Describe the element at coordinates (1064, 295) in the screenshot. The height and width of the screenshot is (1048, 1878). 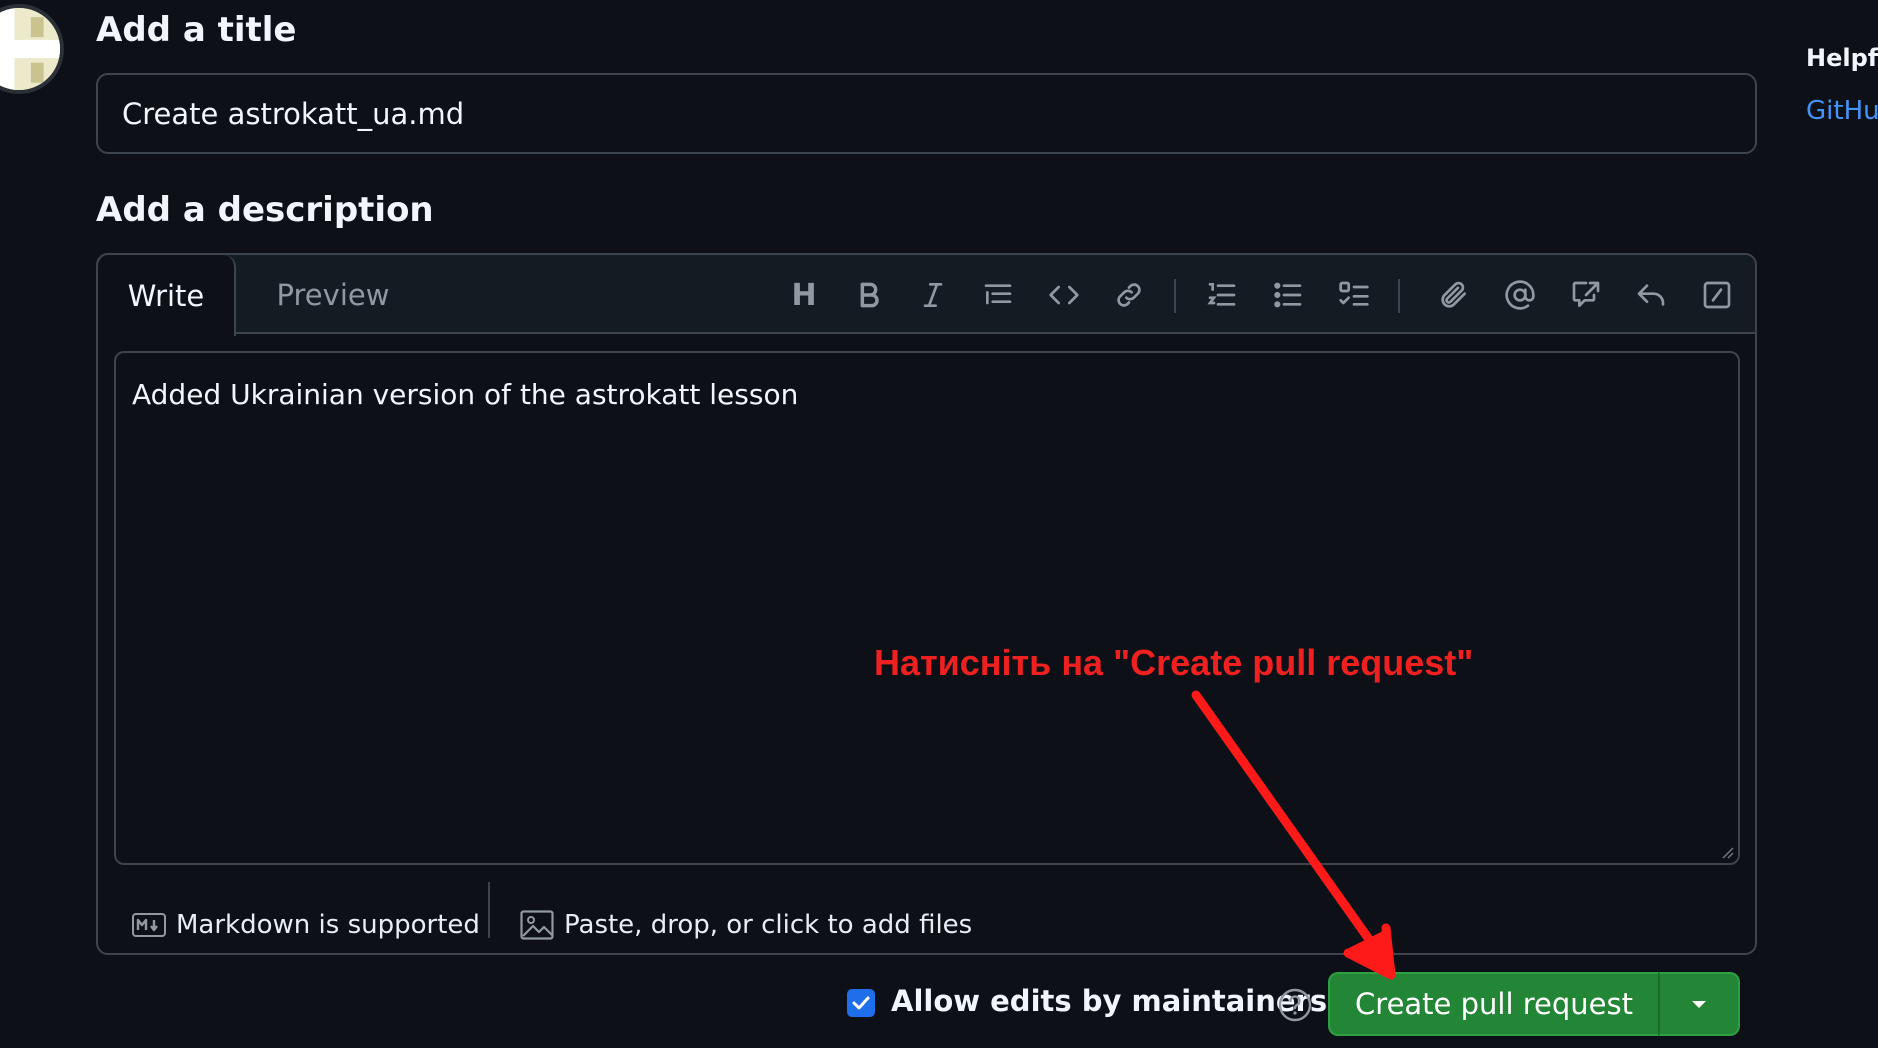
I see `code-icon` at that location.